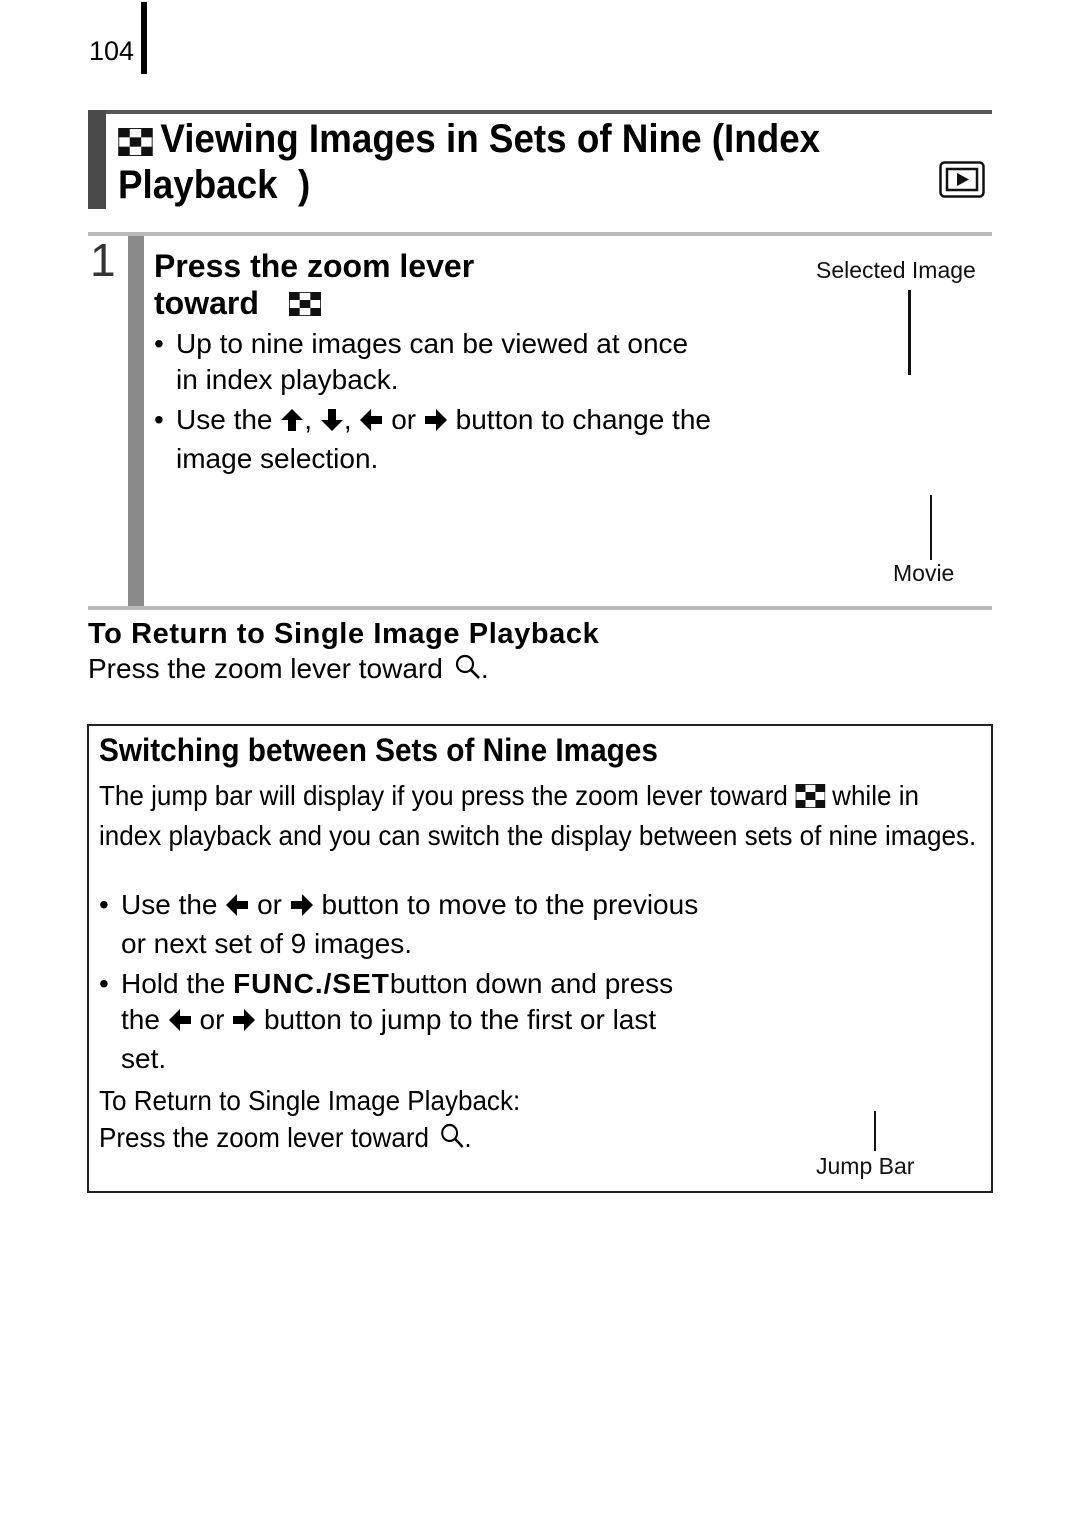 This screenshot has height=1521, width=1080. What do you see at coordinates (332, 423) in the screenshot?
I see `arrow-down-icon` at bounding box center [332, 423].